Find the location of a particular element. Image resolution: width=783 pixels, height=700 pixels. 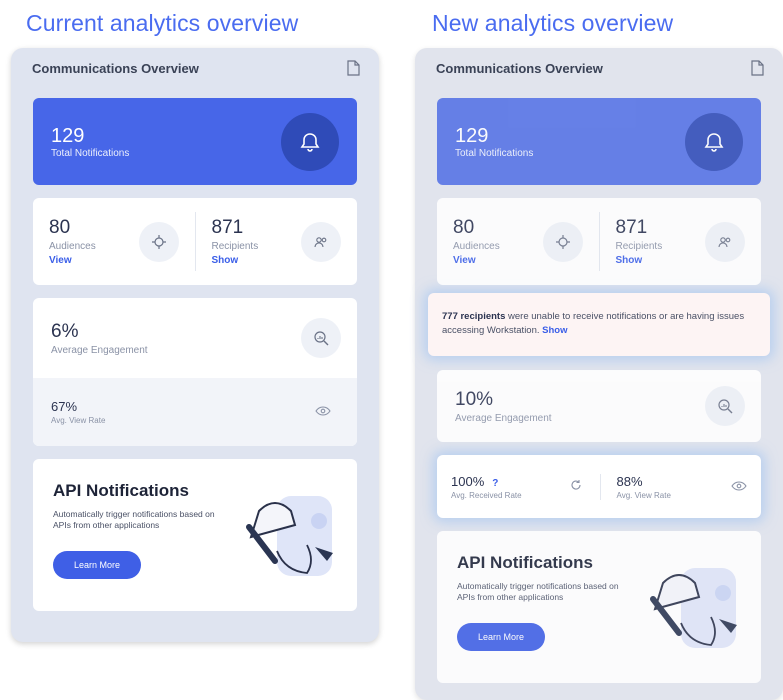

heading-new: New analytics overview is located at coordinates (553, 23).